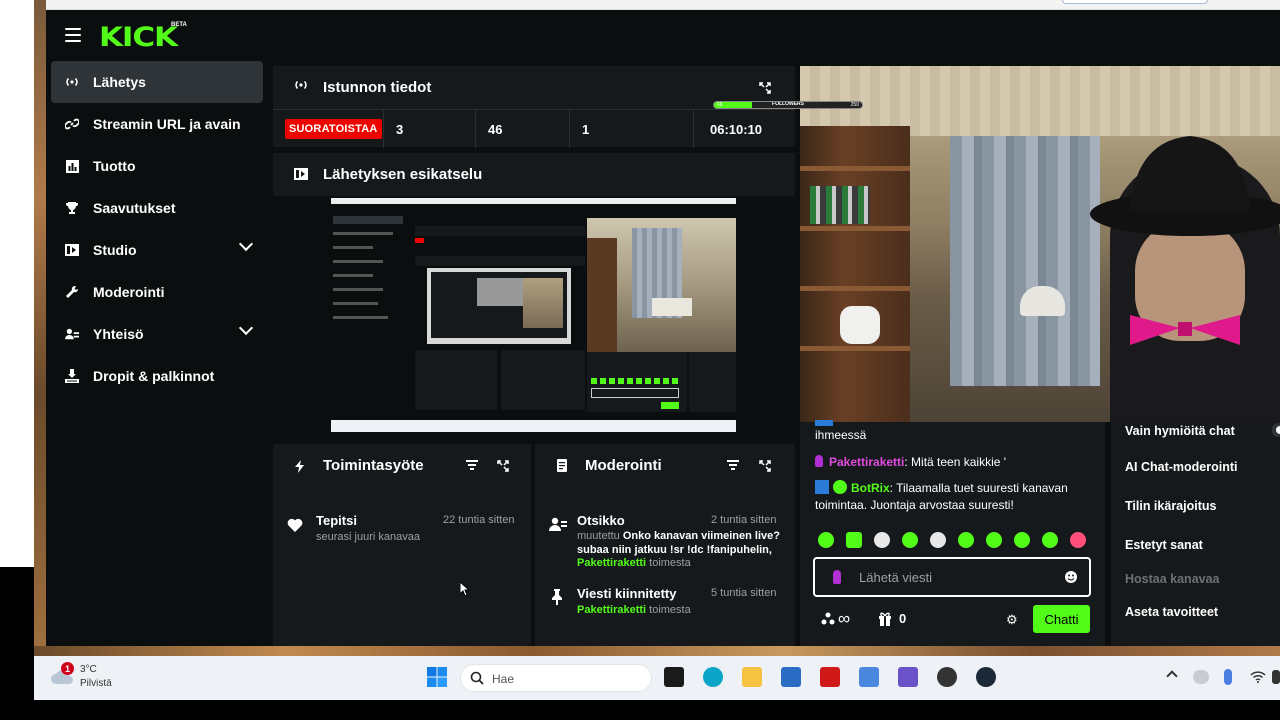 This screenshot has width=1280, height=720. What do you see at coordinates (1180, 431) in the screenshot?
I see `menu-item-emote-only: Vain hymiöitä chat` at bounding box center [1180, 431].